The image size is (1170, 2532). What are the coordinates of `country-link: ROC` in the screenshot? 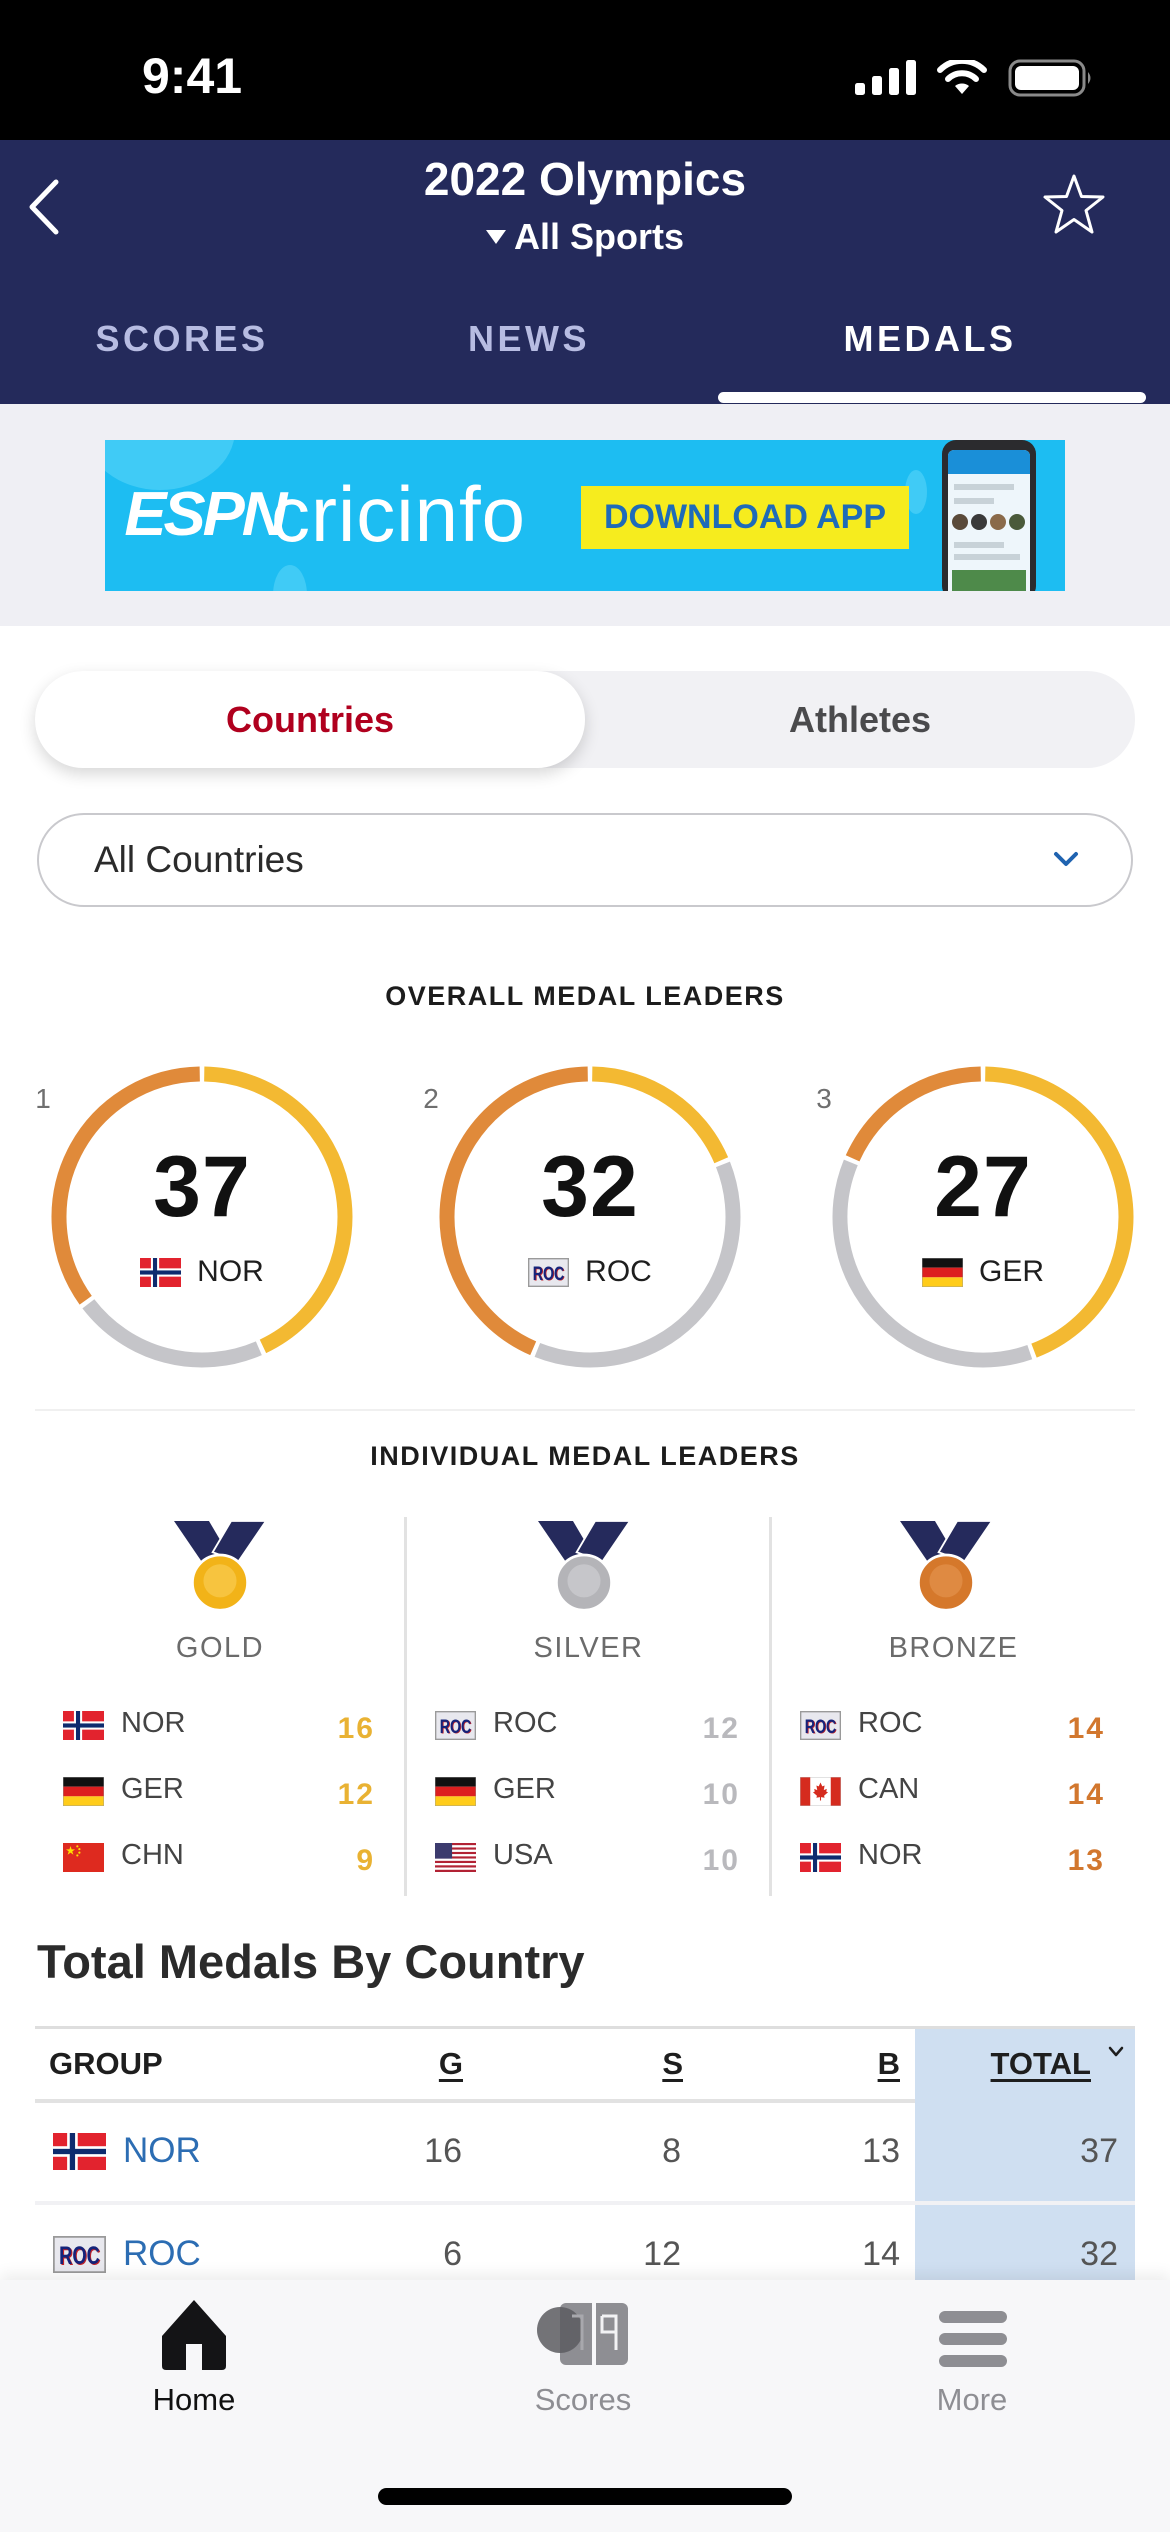 It's located at (162, 2254).